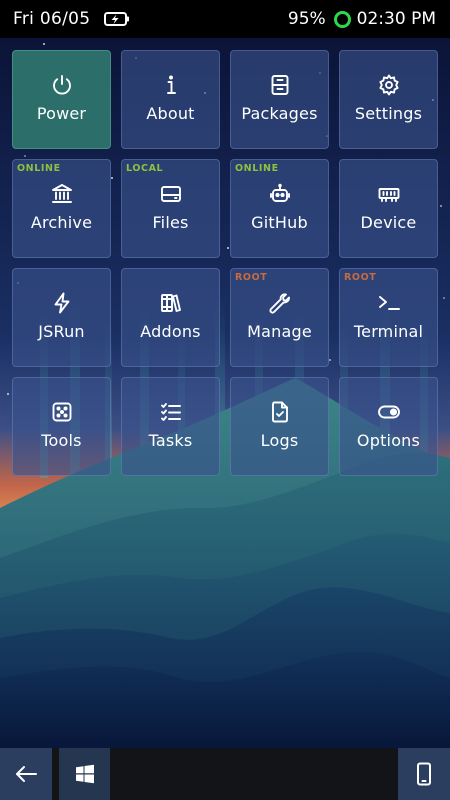 The width and height of the screenshot is (450, 800). Describe the element at coordinates (280, 303) in the screenshot. I see `wrench-icon` at that location.